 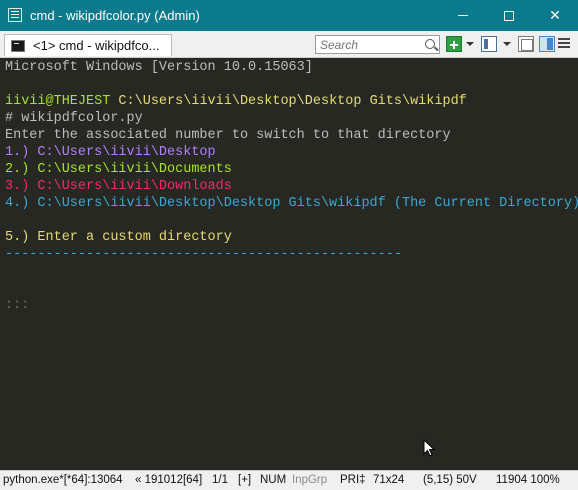 What do you see at coordinates (528, 480) in the screenshot?
I see `status-zoom: 11904 100%` at bounding box center [528, 480].